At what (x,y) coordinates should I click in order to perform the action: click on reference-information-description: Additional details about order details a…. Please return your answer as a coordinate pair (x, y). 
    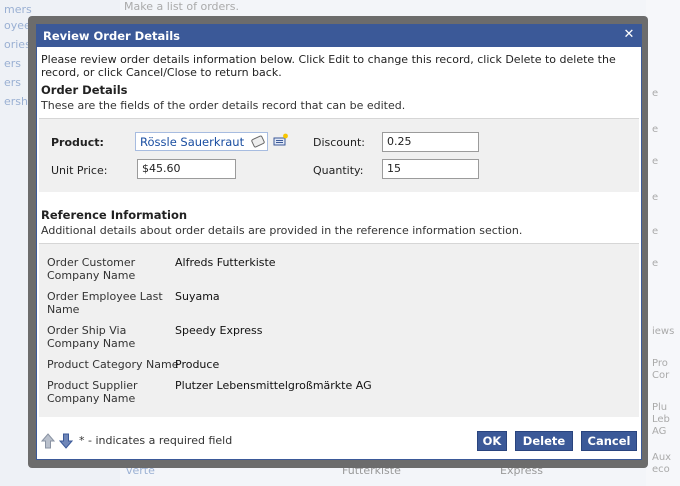
    Looking at the image, I should click on (282, 230).